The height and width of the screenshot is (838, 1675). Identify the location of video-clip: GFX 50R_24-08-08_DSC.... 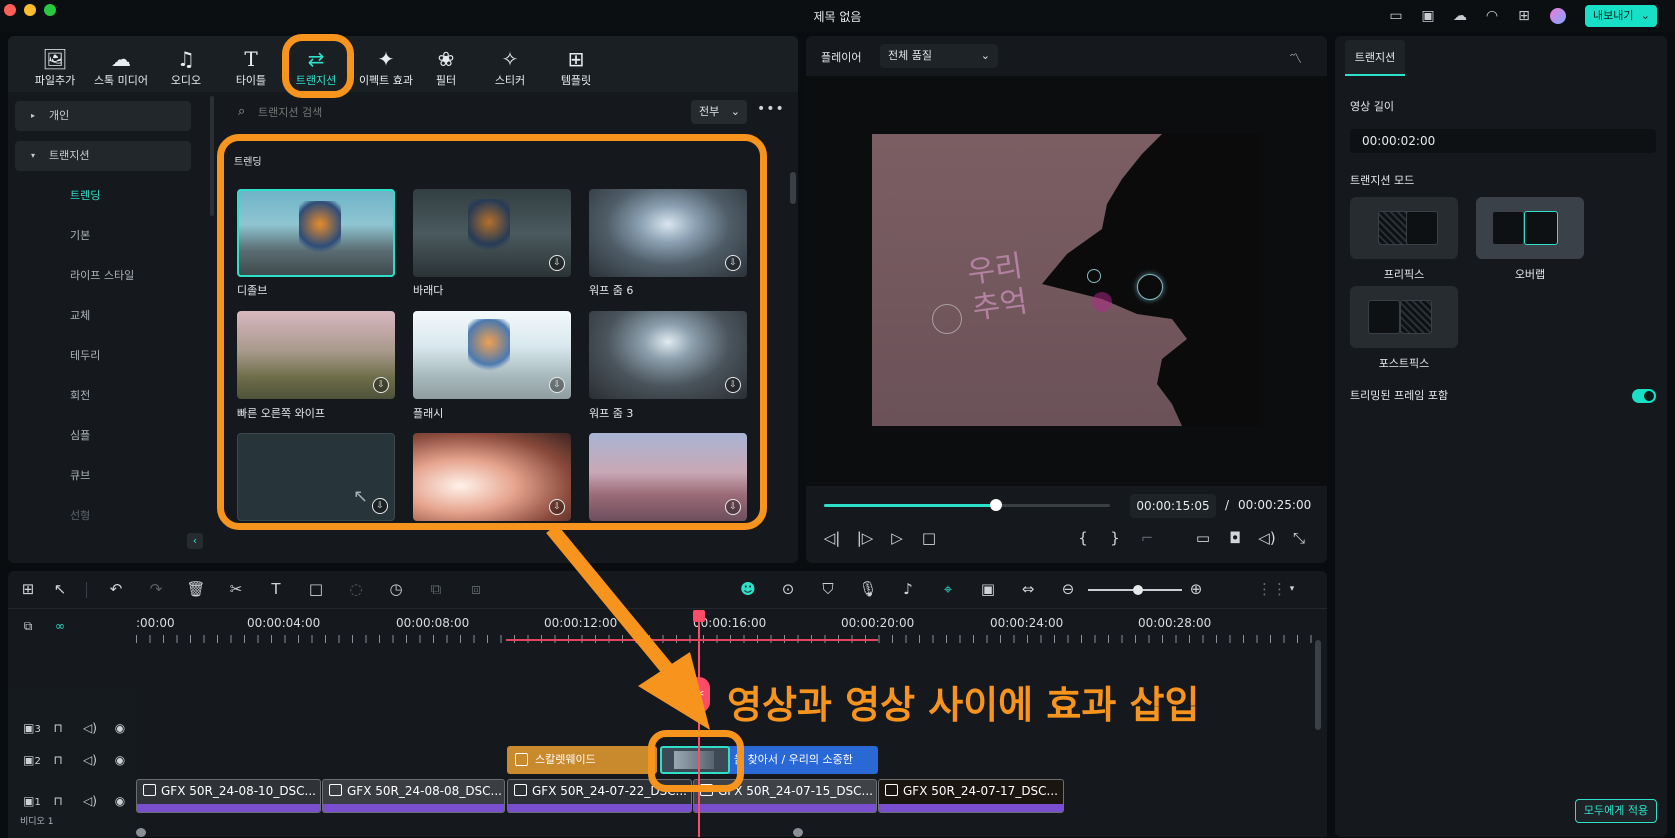
(413, 796).